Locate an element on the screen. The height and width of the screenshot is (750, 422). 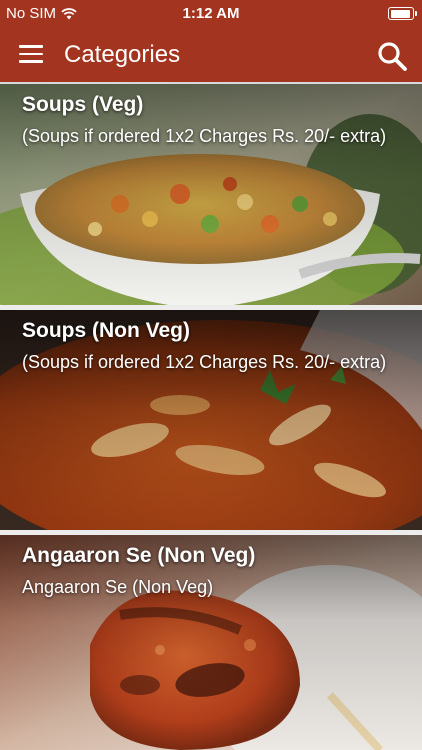
category-name: Soups (Non Veg) is located at coordinates (106, 330).